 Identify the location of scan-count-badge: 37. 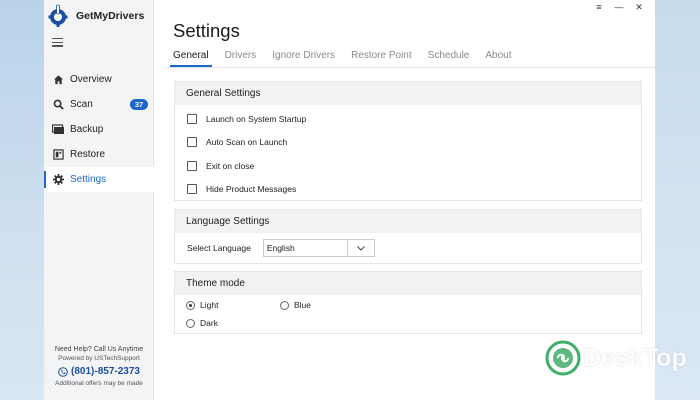
(139, 104).